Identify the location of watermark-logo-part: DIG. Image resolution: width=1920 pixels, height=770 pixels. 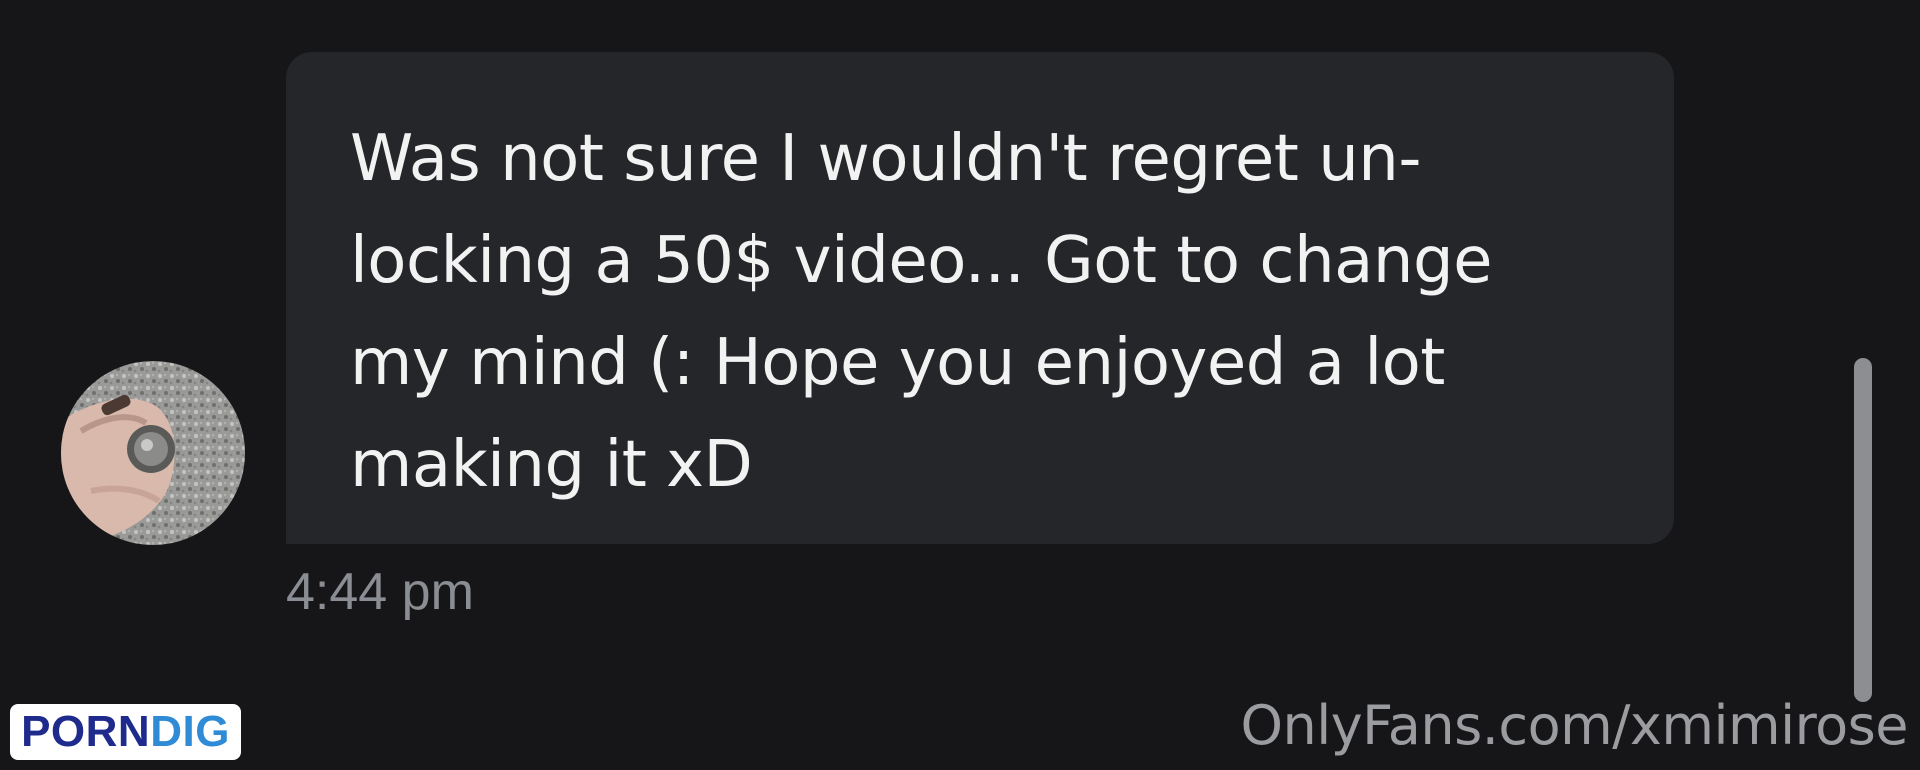
(190, 731).